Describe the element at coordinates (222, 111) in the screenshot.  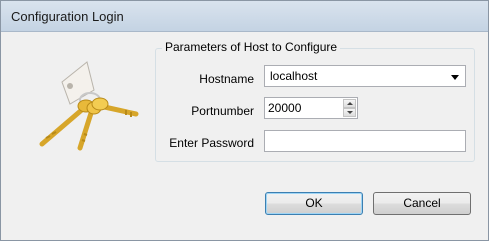
I see `portnumber-label: Portnumber` at that location.